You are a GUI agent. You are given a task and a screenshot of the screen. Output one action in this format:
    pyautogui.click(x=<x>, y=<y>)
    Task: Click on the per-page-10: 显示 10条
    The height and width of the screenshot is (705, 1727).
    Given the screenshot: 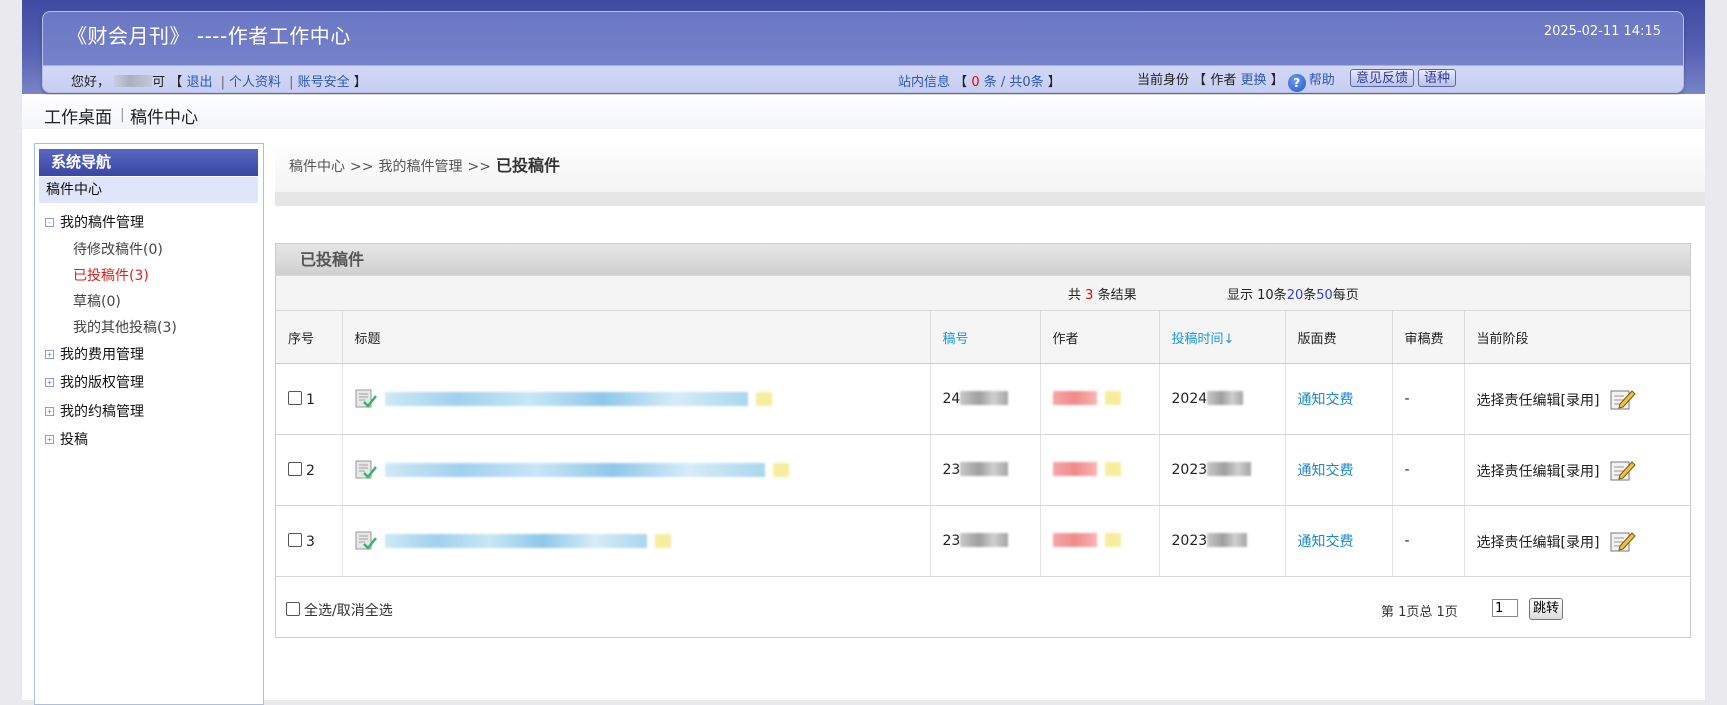 What is the action you would take?
    pyautogui.click(x=1257, y=295)
    